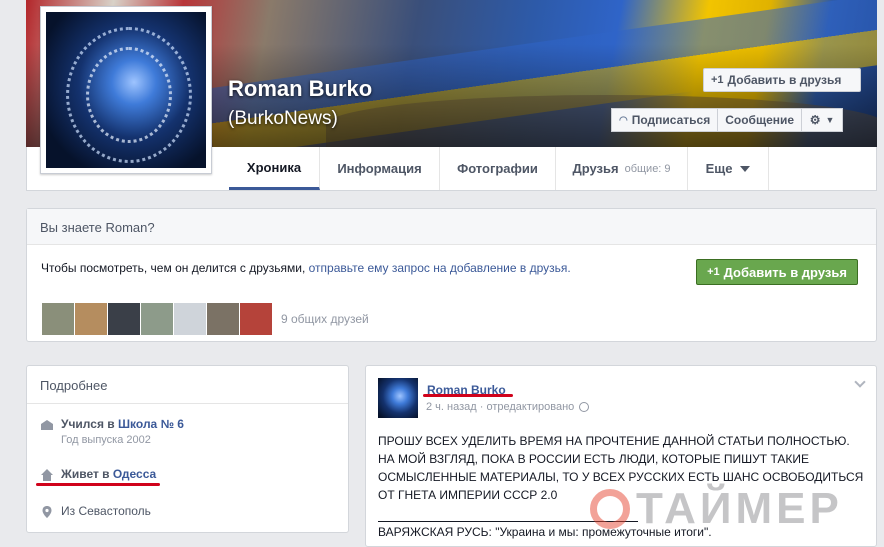 Image resolution: width=884 pixels, height=547 pixels. What do you see at coordinates (860, 382) in the screenshot?
I see `chevron-down-icon` at bounding box center [860, 382].